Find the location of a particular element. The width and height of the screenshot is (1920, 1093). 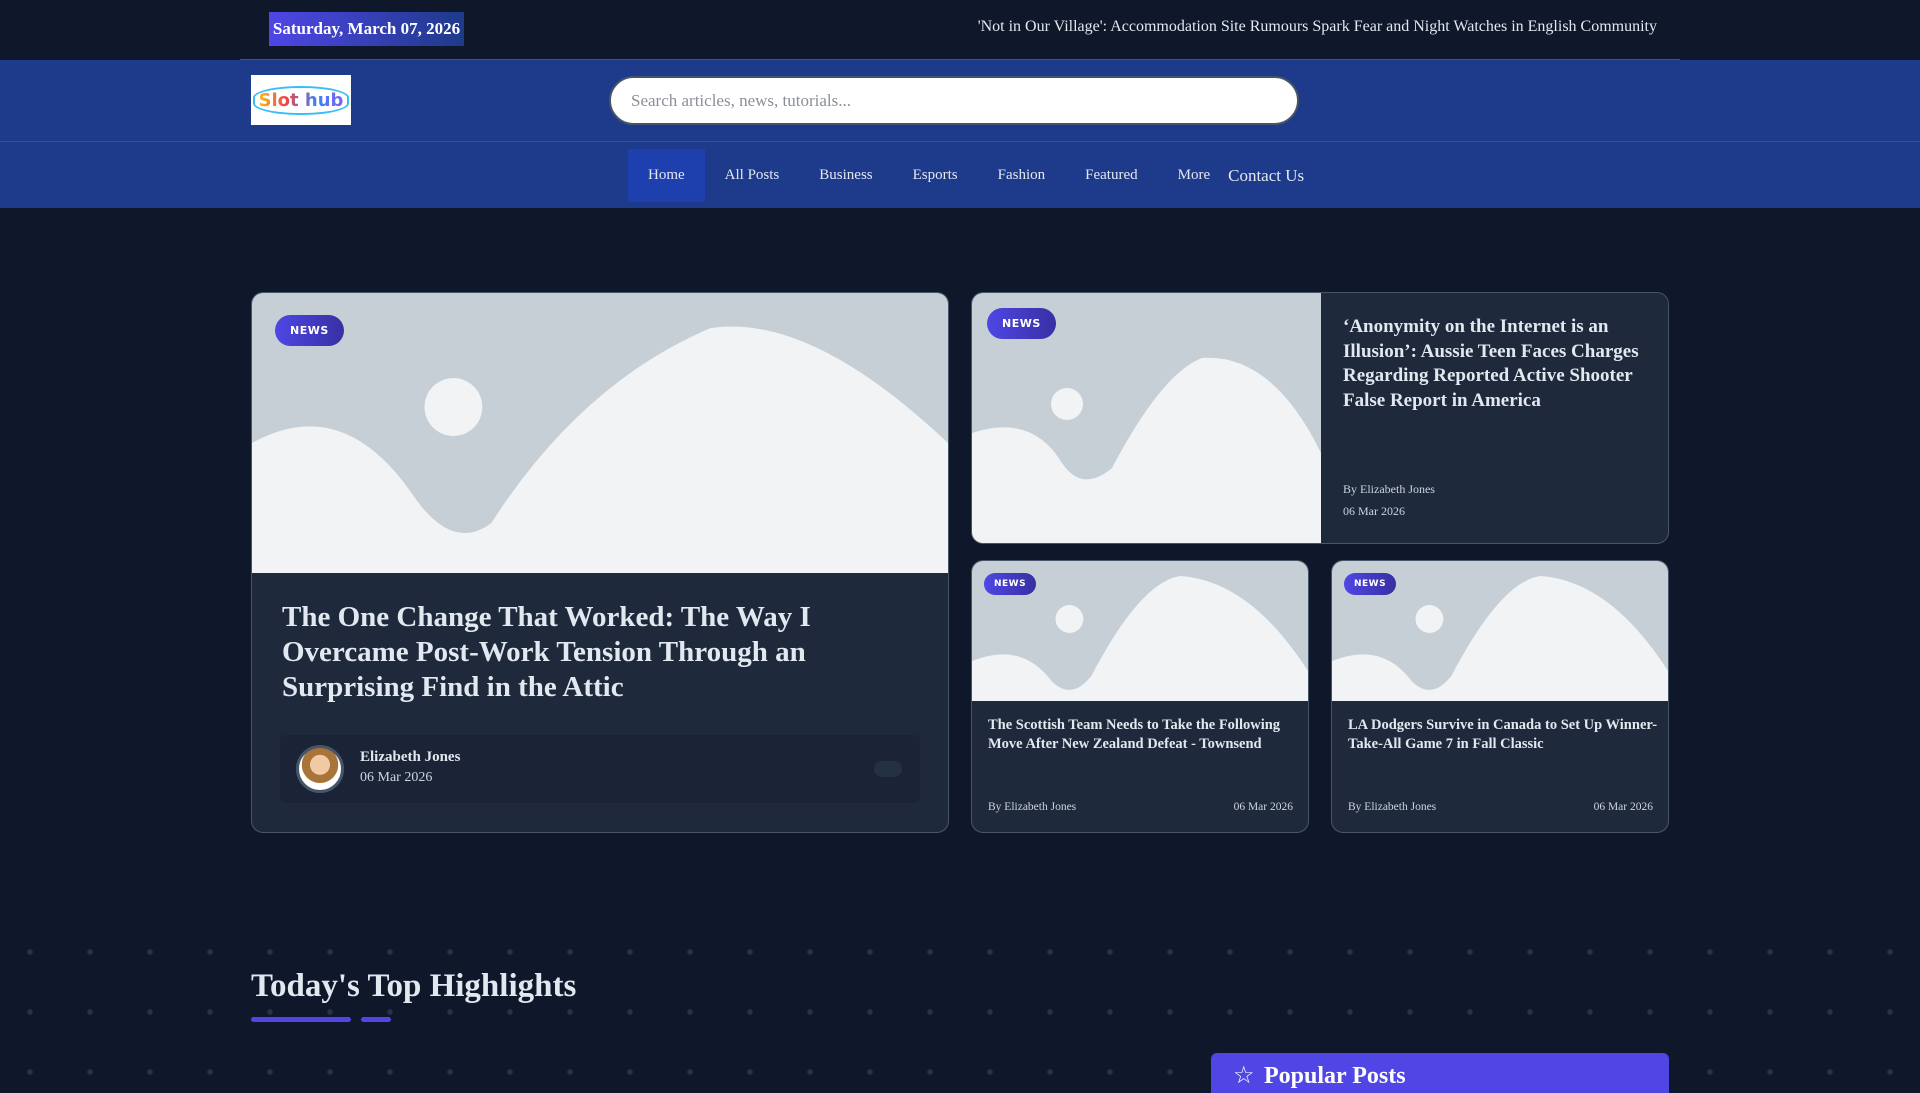

popular-posts-header: ☆ Popular Posts is located at coordinates (1440, 1073).